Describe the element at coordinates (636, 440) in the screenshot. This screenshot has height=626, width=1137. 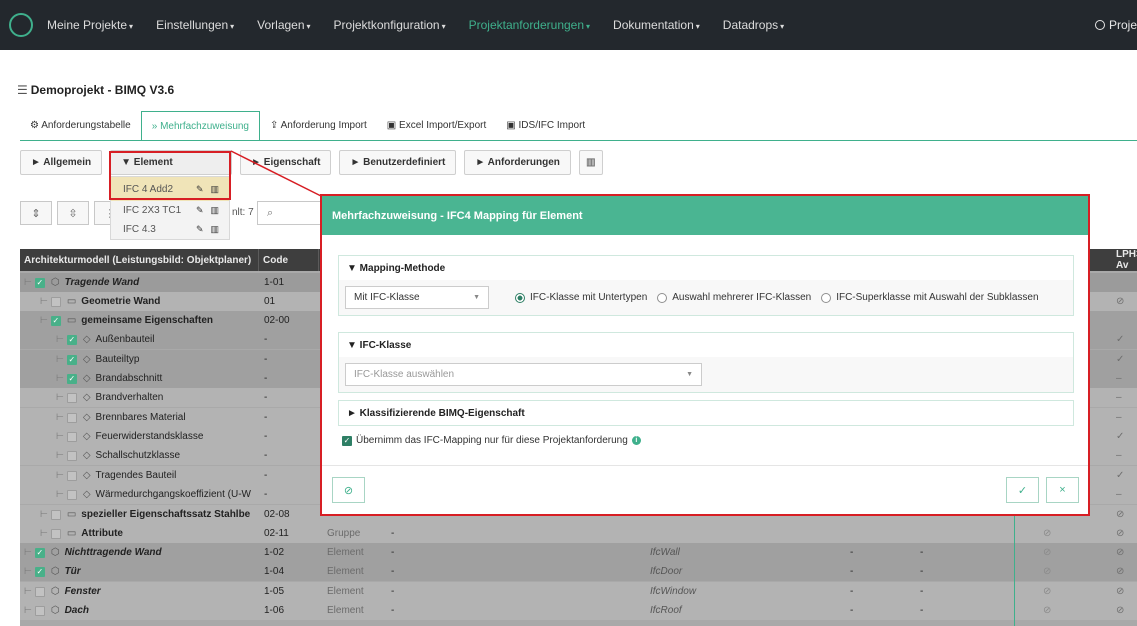
I see `info-icon: i` at that location.